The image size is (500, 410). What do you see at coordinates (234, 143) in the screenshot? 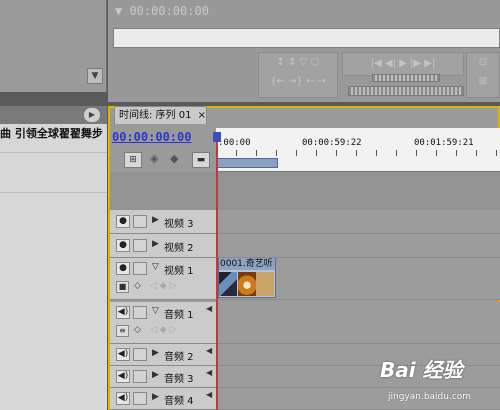
I see `ruler-label: :00:00` at bounding box center [234, 143].